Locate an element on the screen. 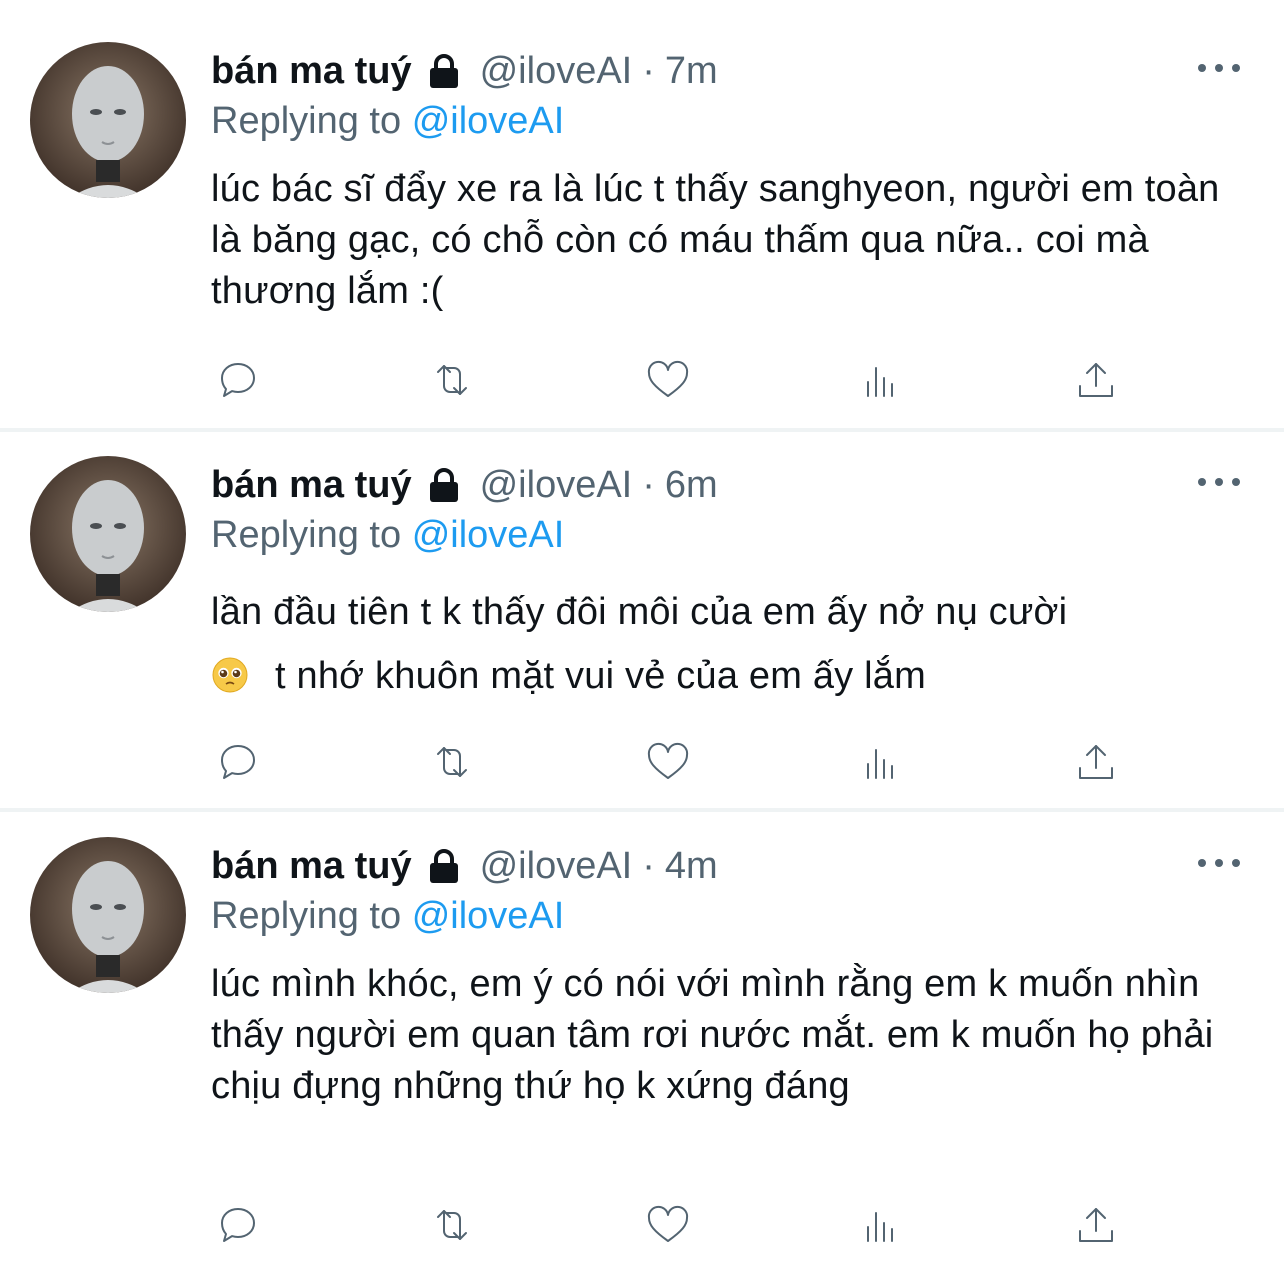 The height and width of the screenshot is (1272, 1284). tweet-text-line-2: t nhớ khuôn mặt vui vẻ của em ấy lắm is located at coordinates (716, 676).